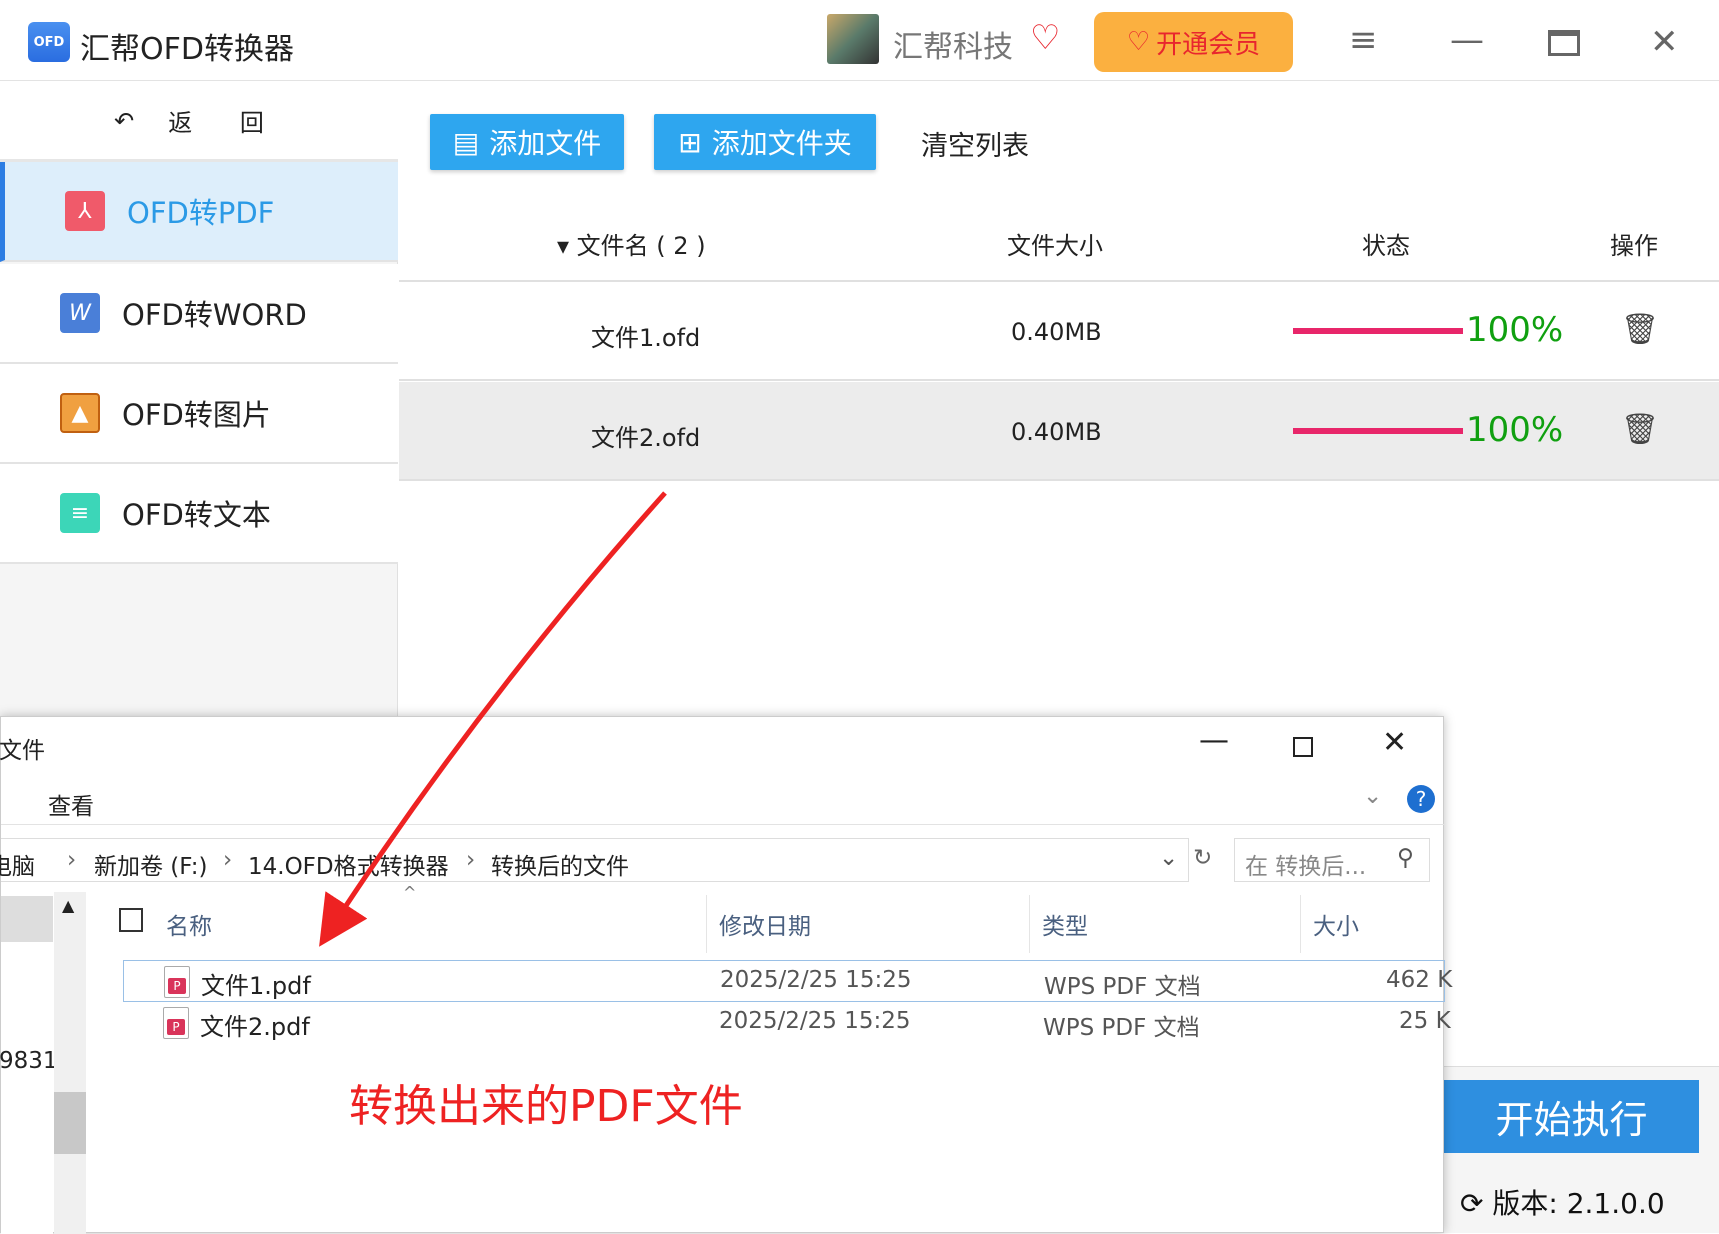  What do you see at coordinates (80, 413) in the screenshot?
I see `image-icon: ▲` at bounding box center [80, 413].